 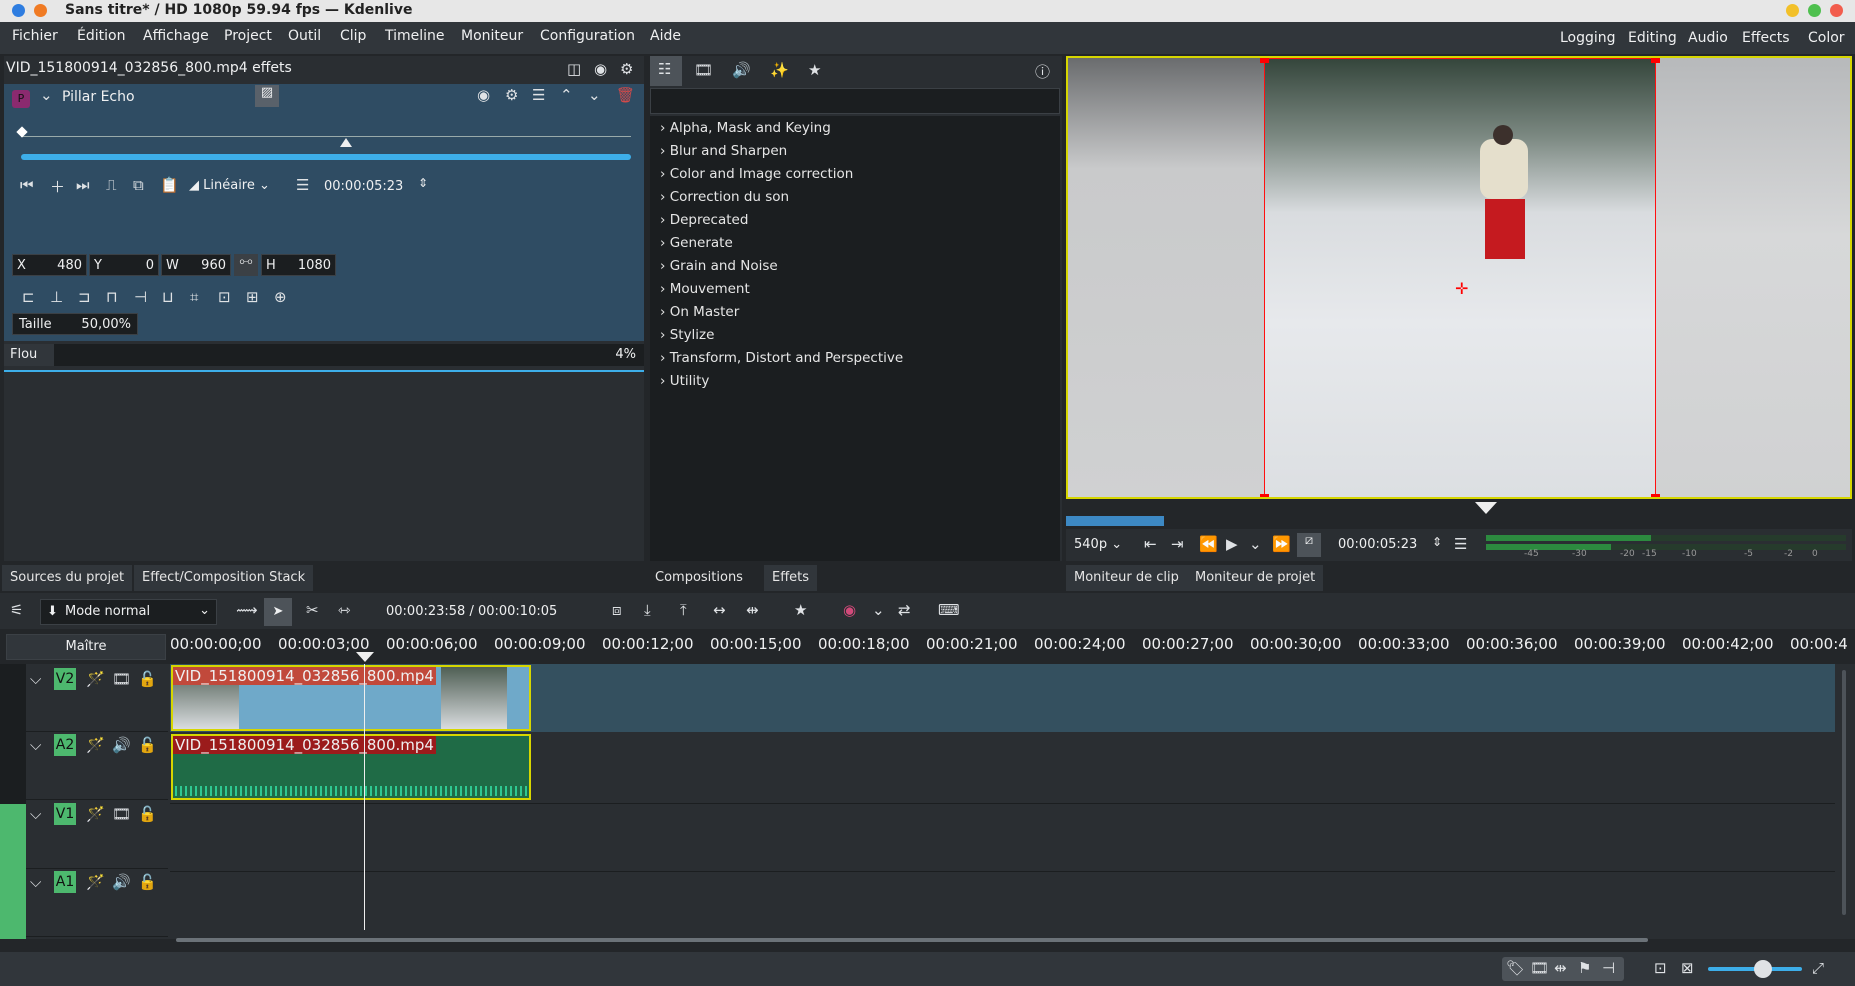 I want to click on tab-clip-monitor: Moniteur de clip, so click(x=1126, y=578).